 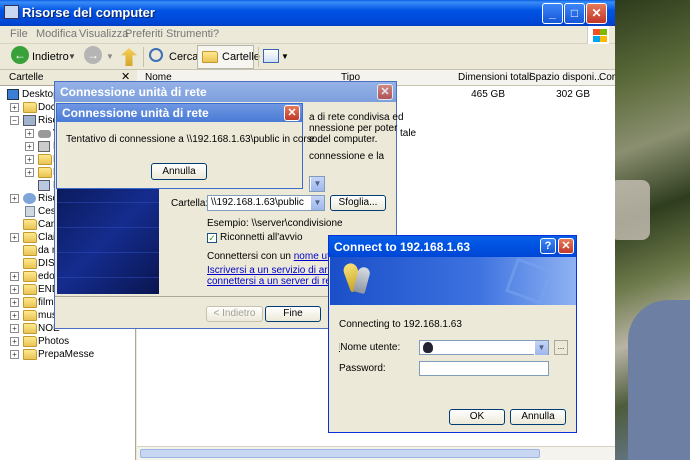 I want to click on connect-banner, so click(x=453, y=281).